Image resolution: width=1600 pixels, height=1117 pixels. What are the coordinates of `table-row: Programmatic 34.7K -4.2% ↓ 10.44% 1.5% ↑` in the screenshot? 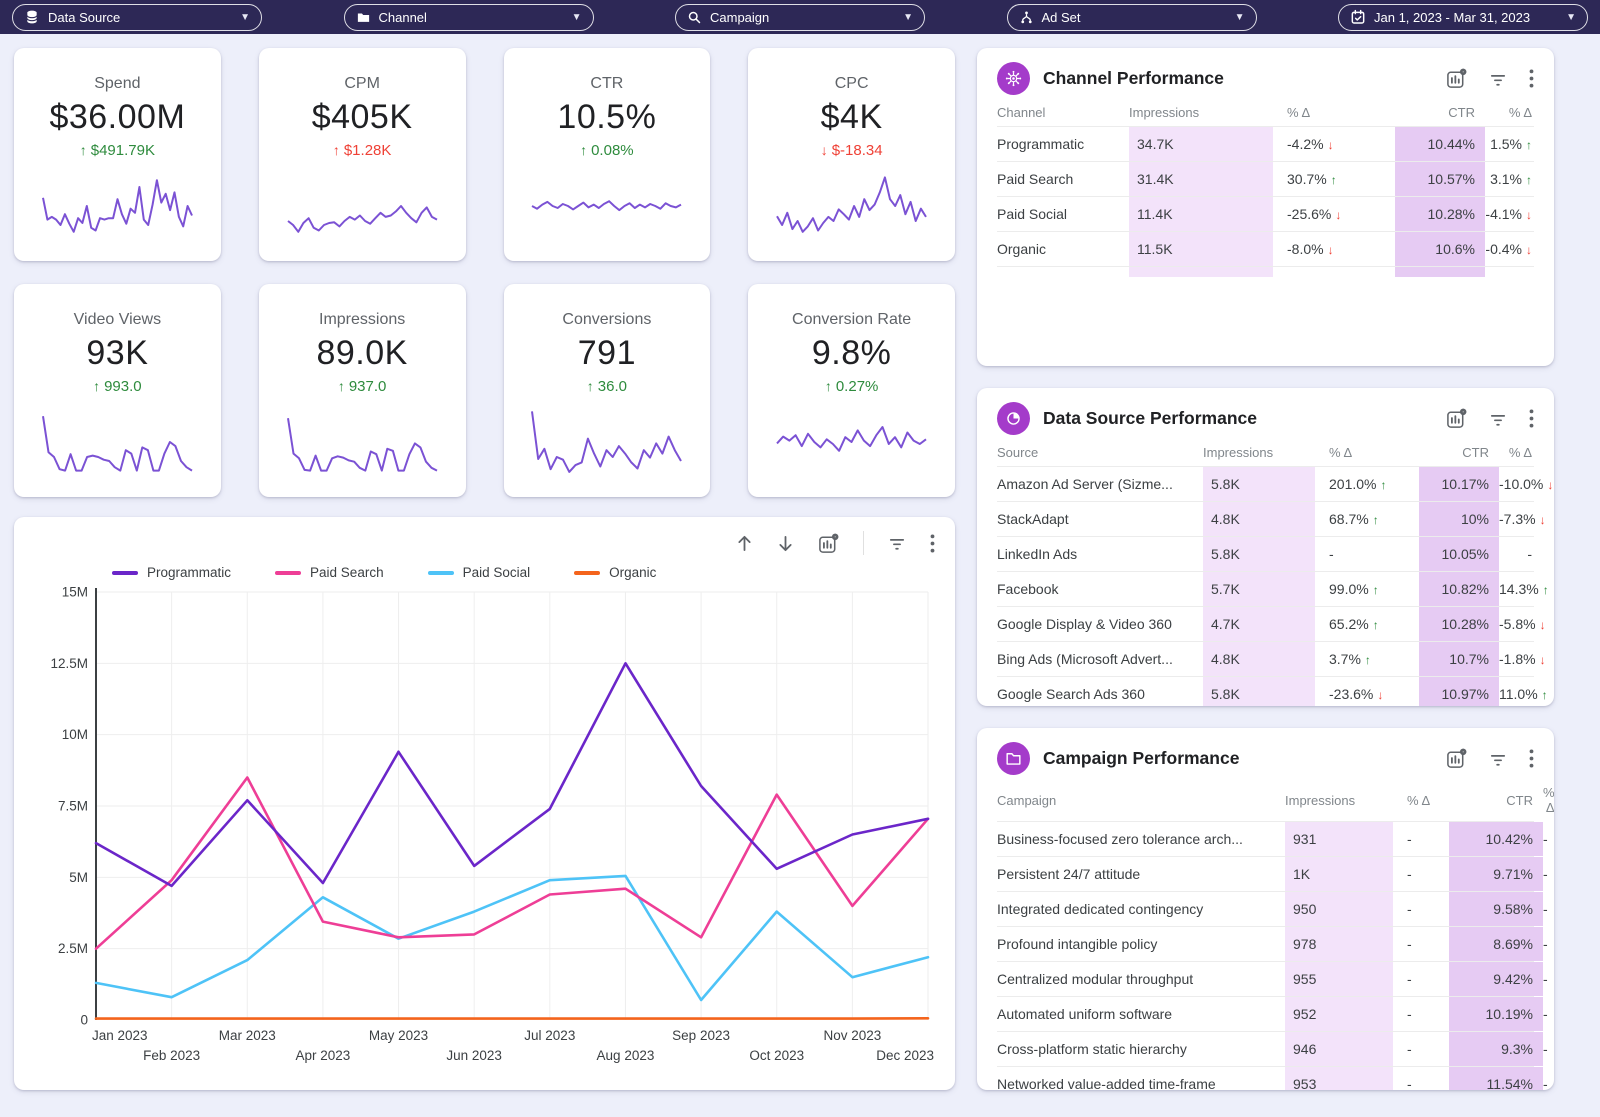 It's located at (1265, 143).